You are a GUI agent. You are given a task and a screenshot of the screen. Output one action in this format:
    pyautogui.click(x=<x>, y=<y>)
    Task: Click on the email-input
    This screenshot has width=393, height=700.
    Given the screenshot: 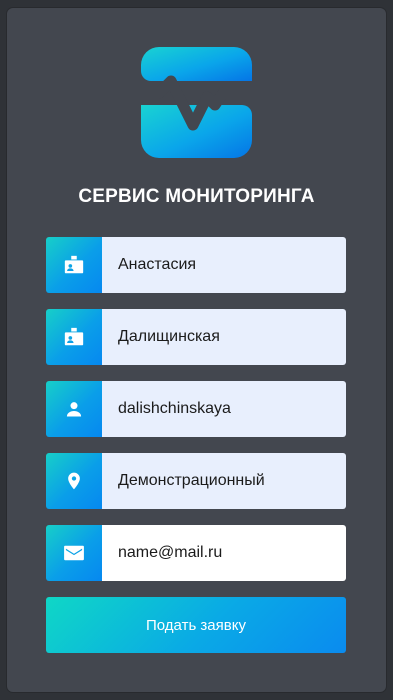 What is the action you would take?
    pyautogui.click(x=224, y=553)
    